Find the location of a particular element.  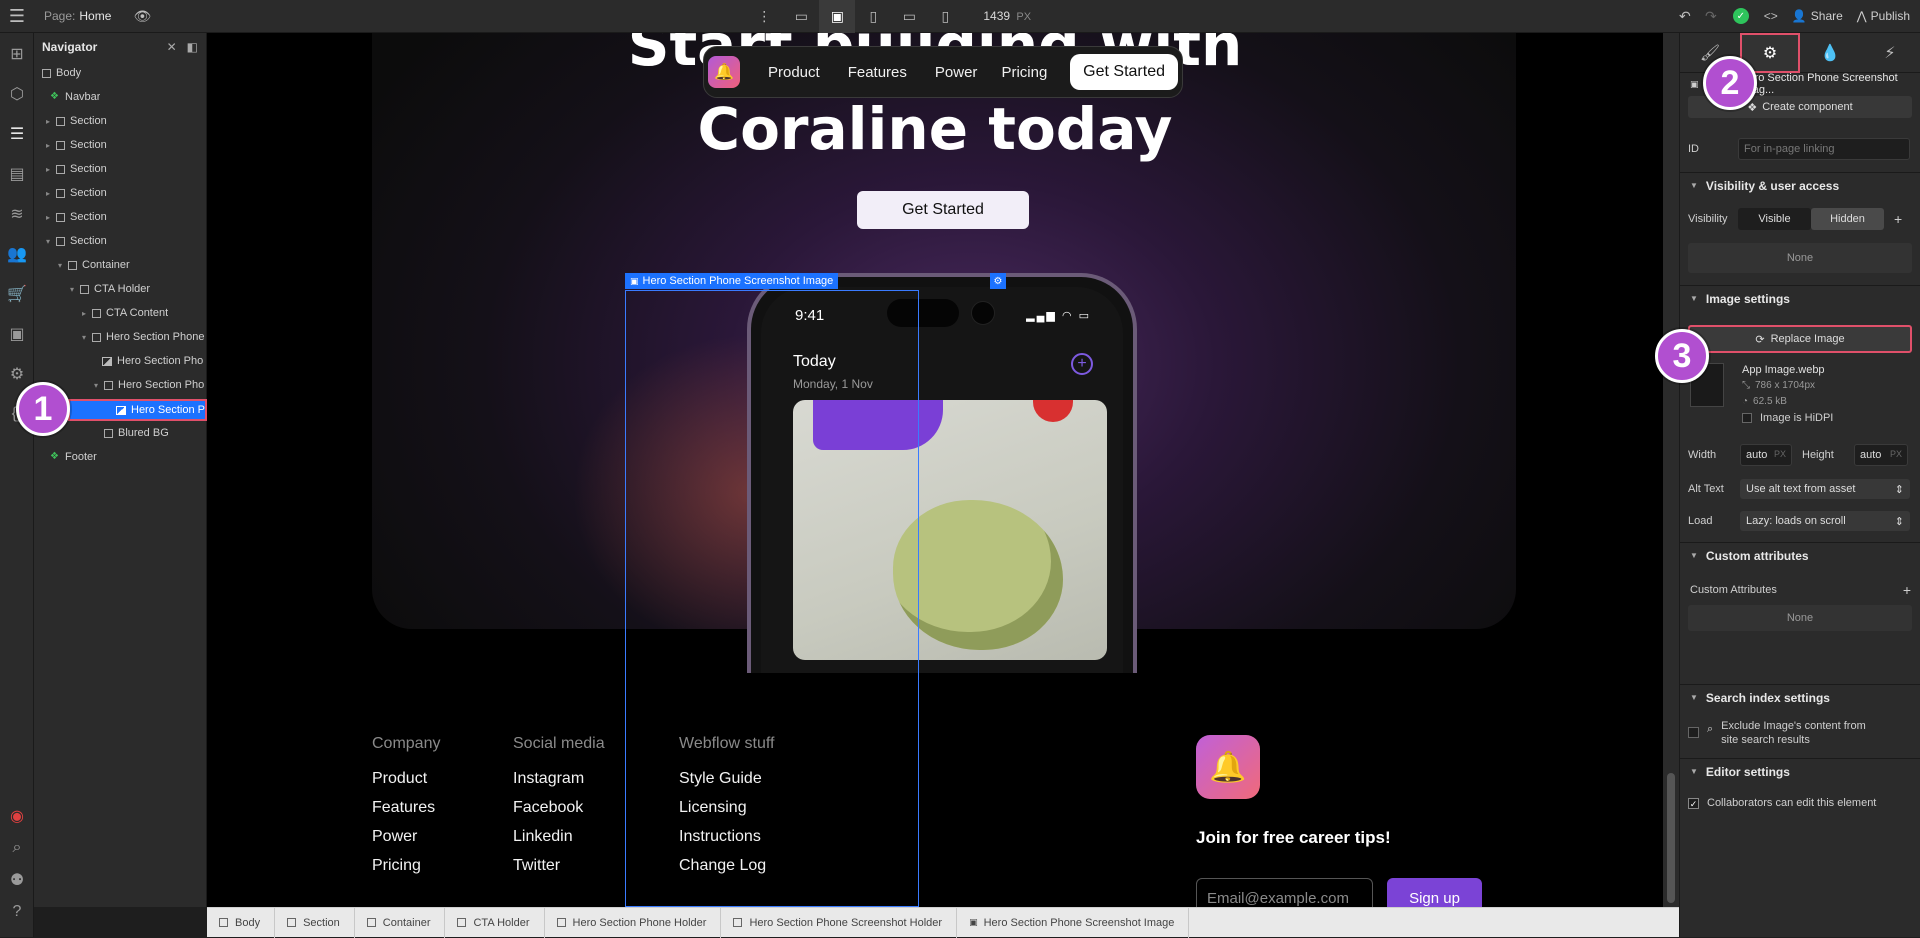

selection-settings-icon: ⚙ is located at coordinates (998, 281).